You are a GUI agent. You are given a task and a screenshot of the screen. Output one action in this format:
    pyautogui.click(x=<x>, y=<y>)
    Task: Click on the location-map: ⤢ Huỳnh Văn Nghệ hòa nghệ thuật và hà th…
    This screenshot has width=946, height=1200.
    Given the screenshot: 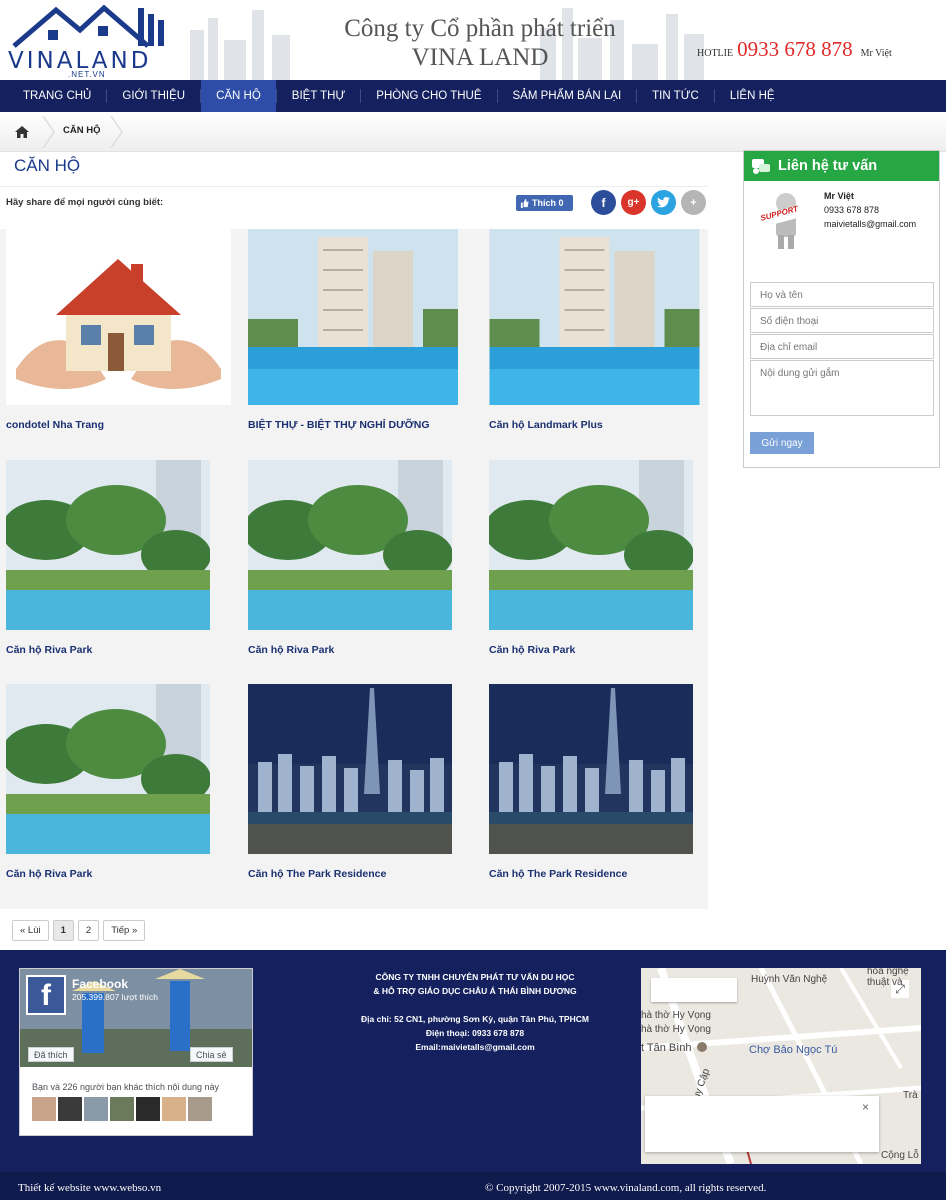 What is the action you would take?
    pyautogui.click(x=781, y=1066)
    